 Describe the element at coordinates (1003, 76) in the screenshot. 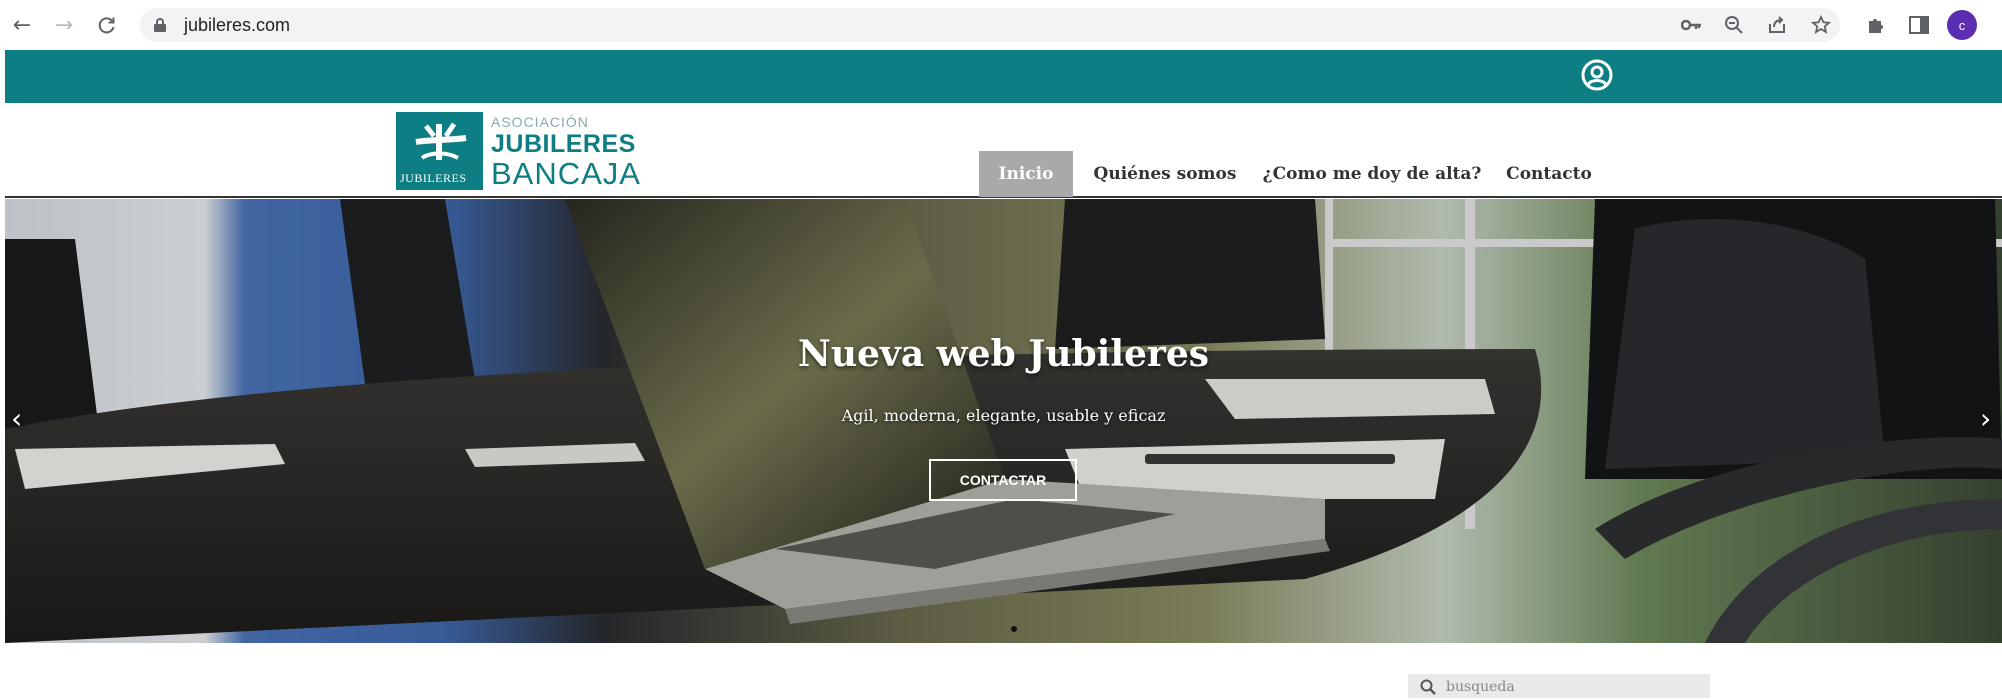

I see `top-bar` at that location.